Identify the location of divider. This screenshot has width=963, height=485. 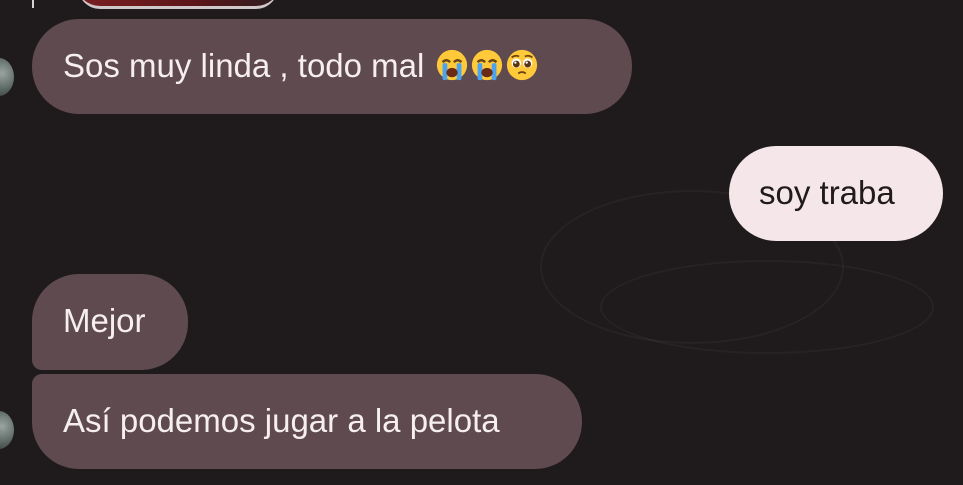
(33, 4).